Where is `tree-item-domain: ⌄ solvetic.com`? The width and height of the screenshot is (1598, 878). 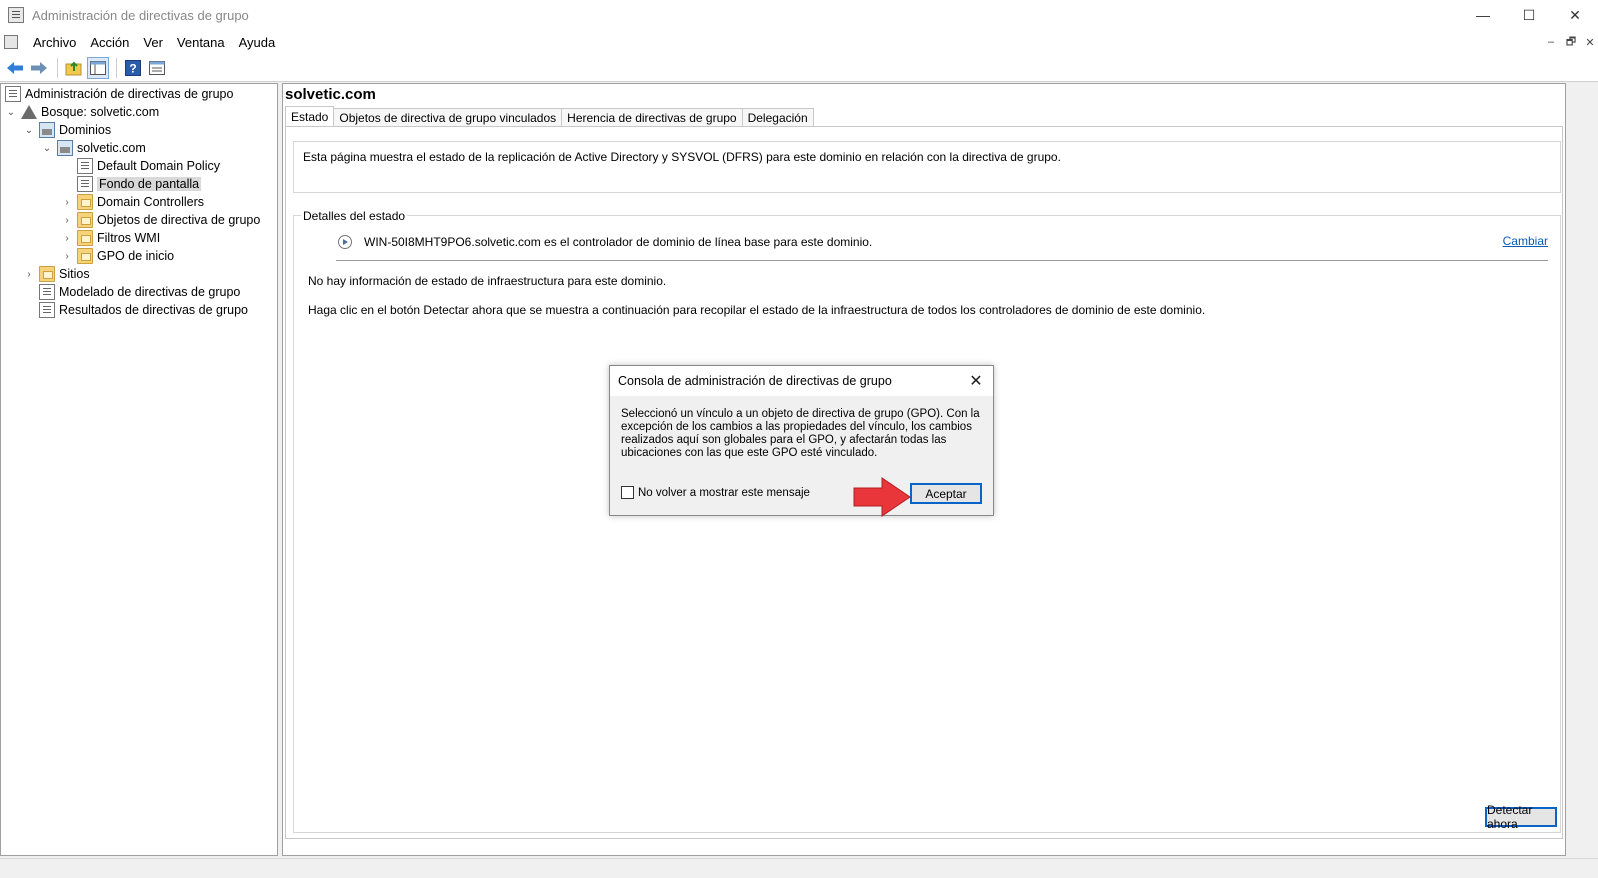 tree-item-domain: ⌄ solvetic.com is located at coordinates (93, 148).